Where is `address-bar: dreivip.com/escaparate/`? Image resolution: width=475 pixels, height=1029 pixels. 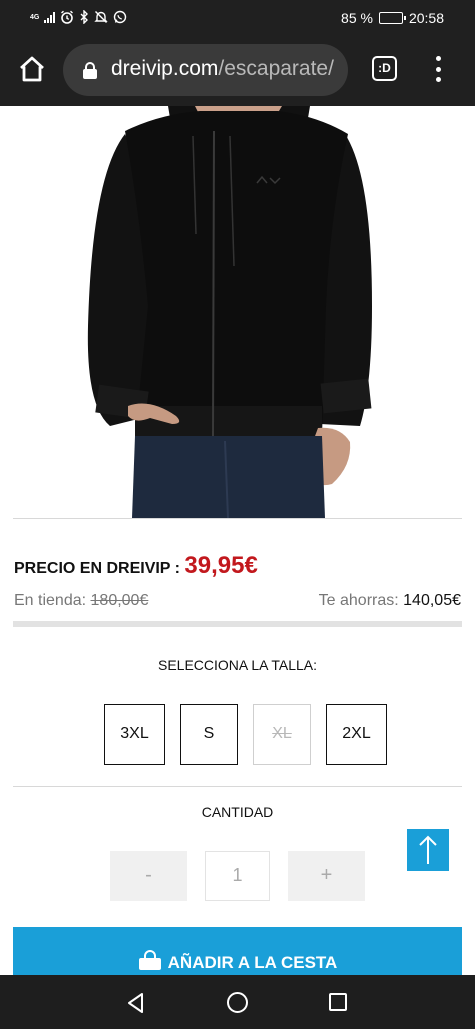
address-bar: dreivip.com/escaparate/ is located at coordinates (205, 70).